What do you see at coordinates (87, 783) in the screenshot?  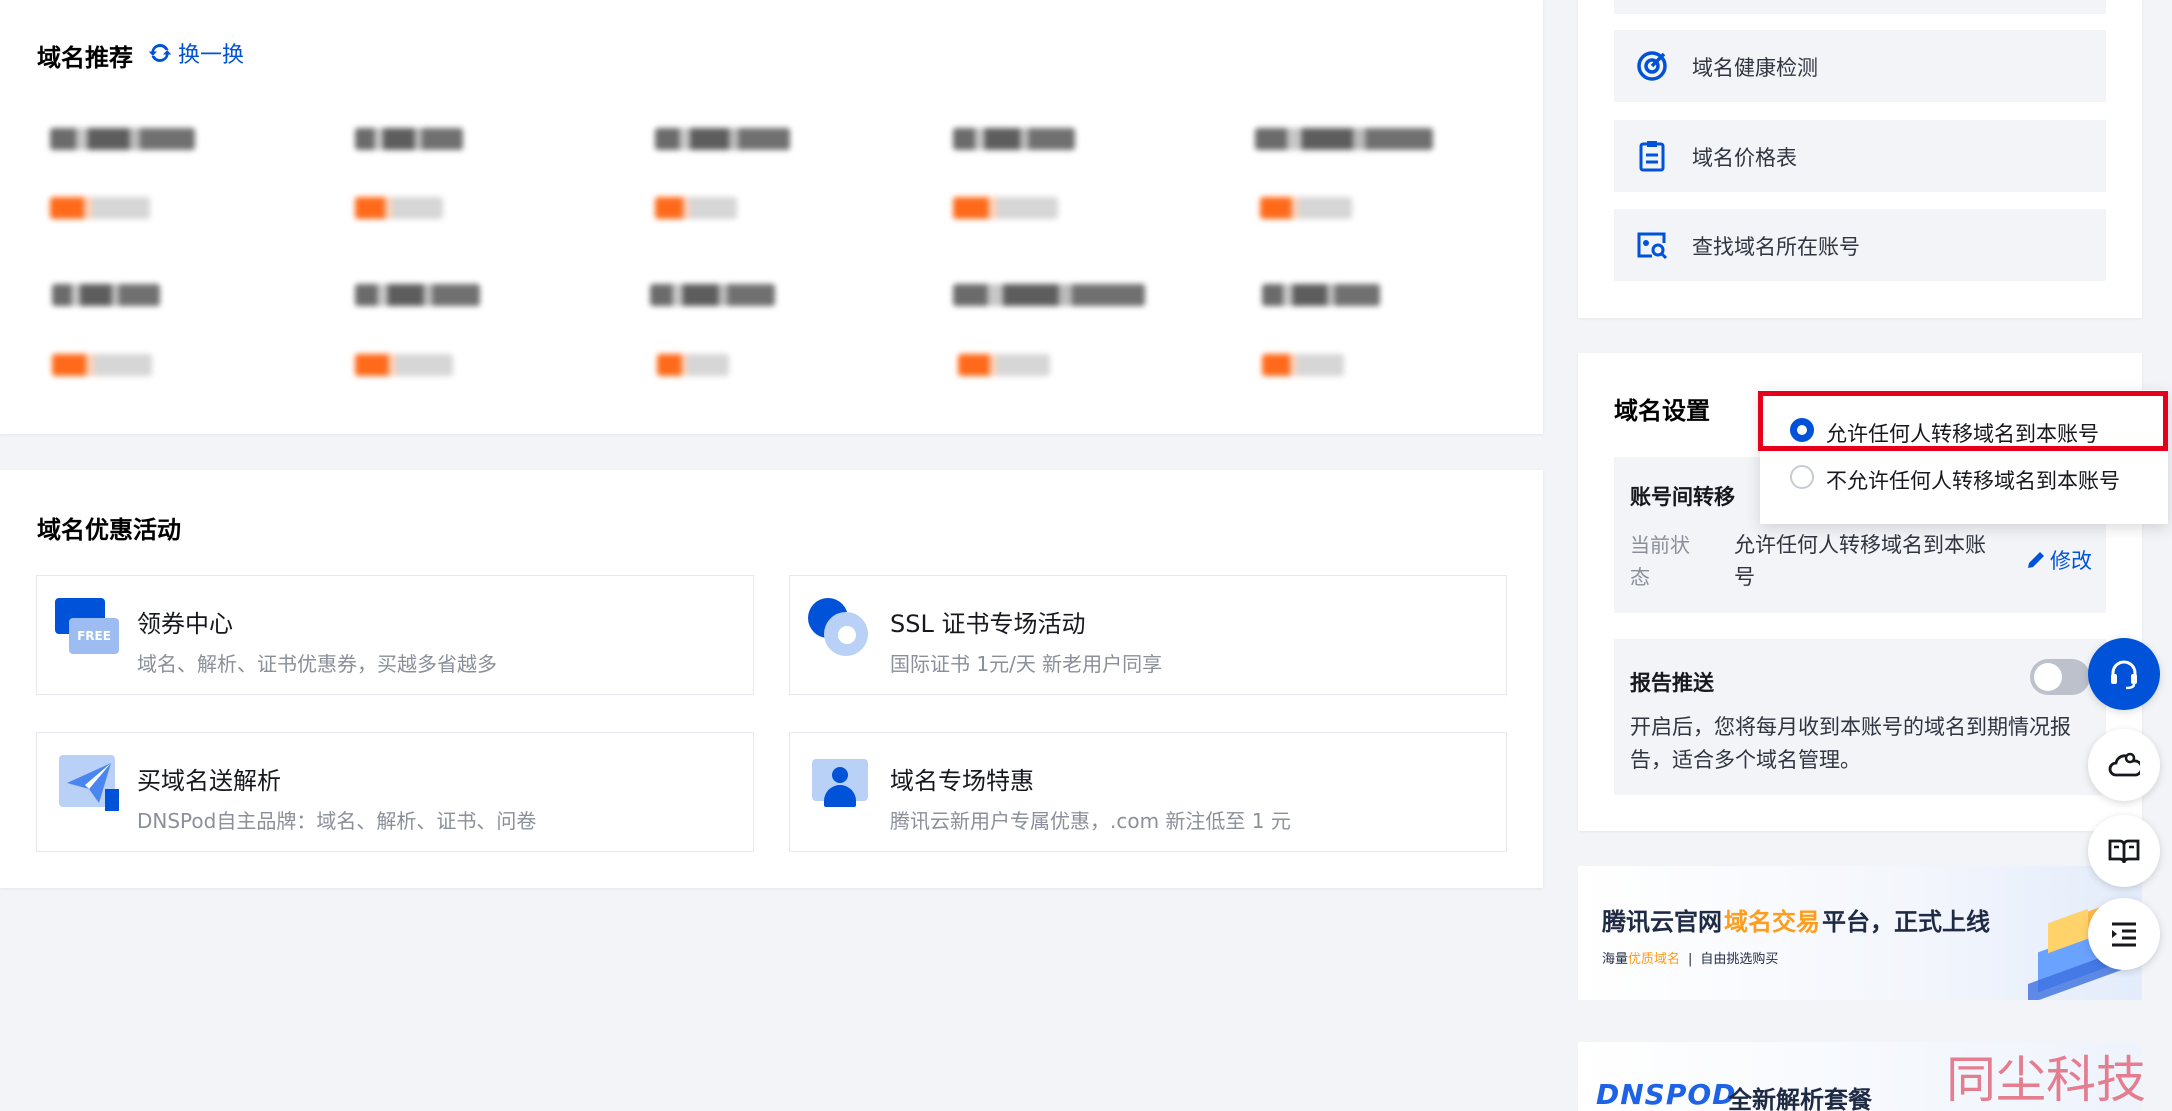 I see `paper-plane-icon` at bounding box center [87, 783].